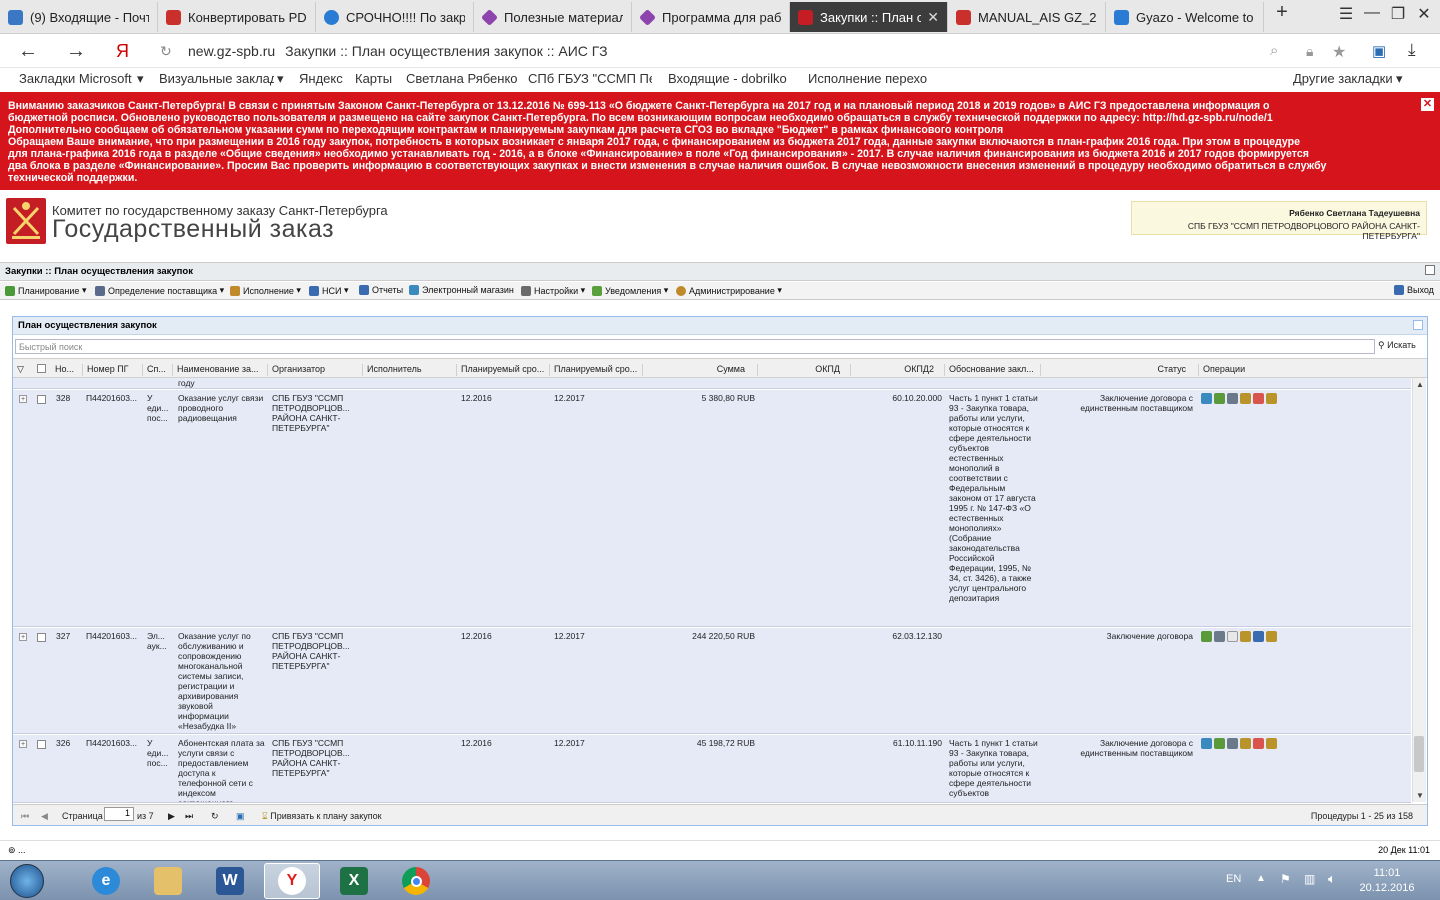  Describe the element at coordinates (1346, 14) in the screenshot. I see `menu-icon: ☰` at that location.